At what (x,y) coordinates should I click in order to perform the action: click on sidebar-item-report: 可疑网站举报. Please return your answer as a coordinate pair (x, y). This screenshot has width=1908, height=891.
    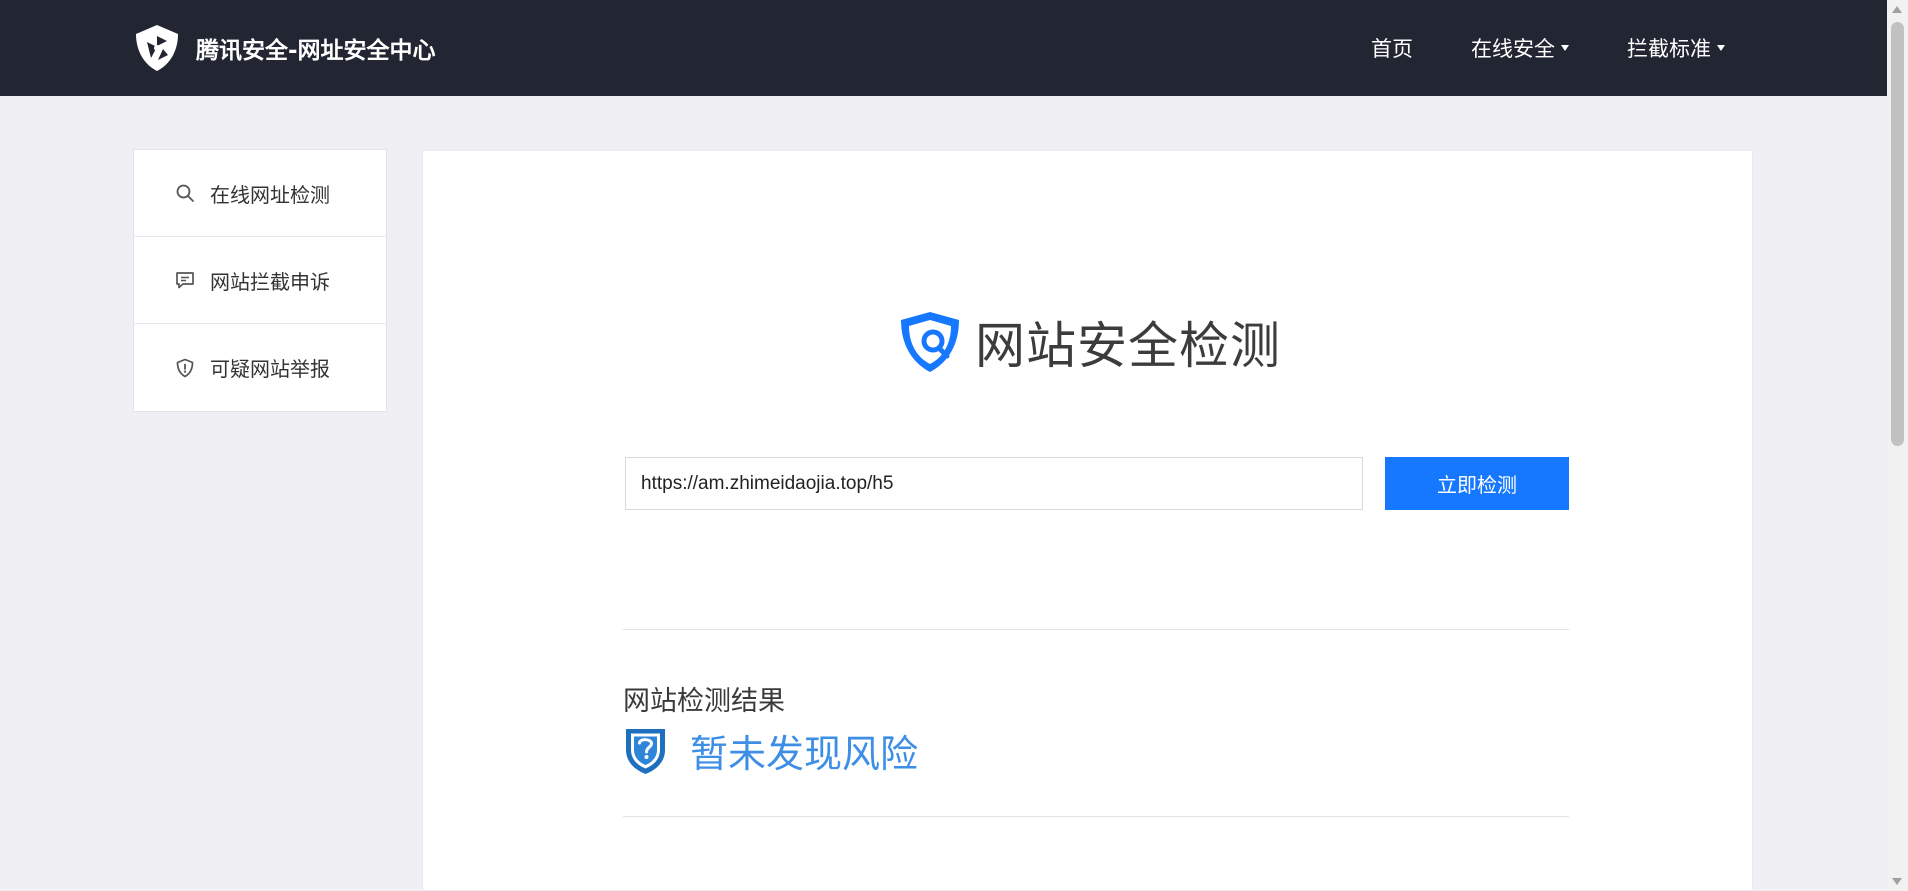
    Looking at the image, I should click on (260, 367).